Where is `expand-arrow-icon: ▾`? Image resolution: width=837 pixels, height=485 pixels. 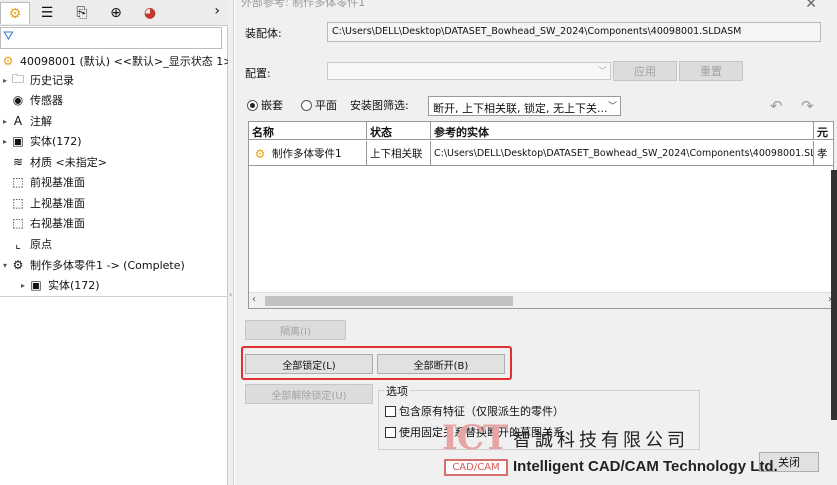
expand-arrow-icon: ▾ is located at coordinates (5, 265).